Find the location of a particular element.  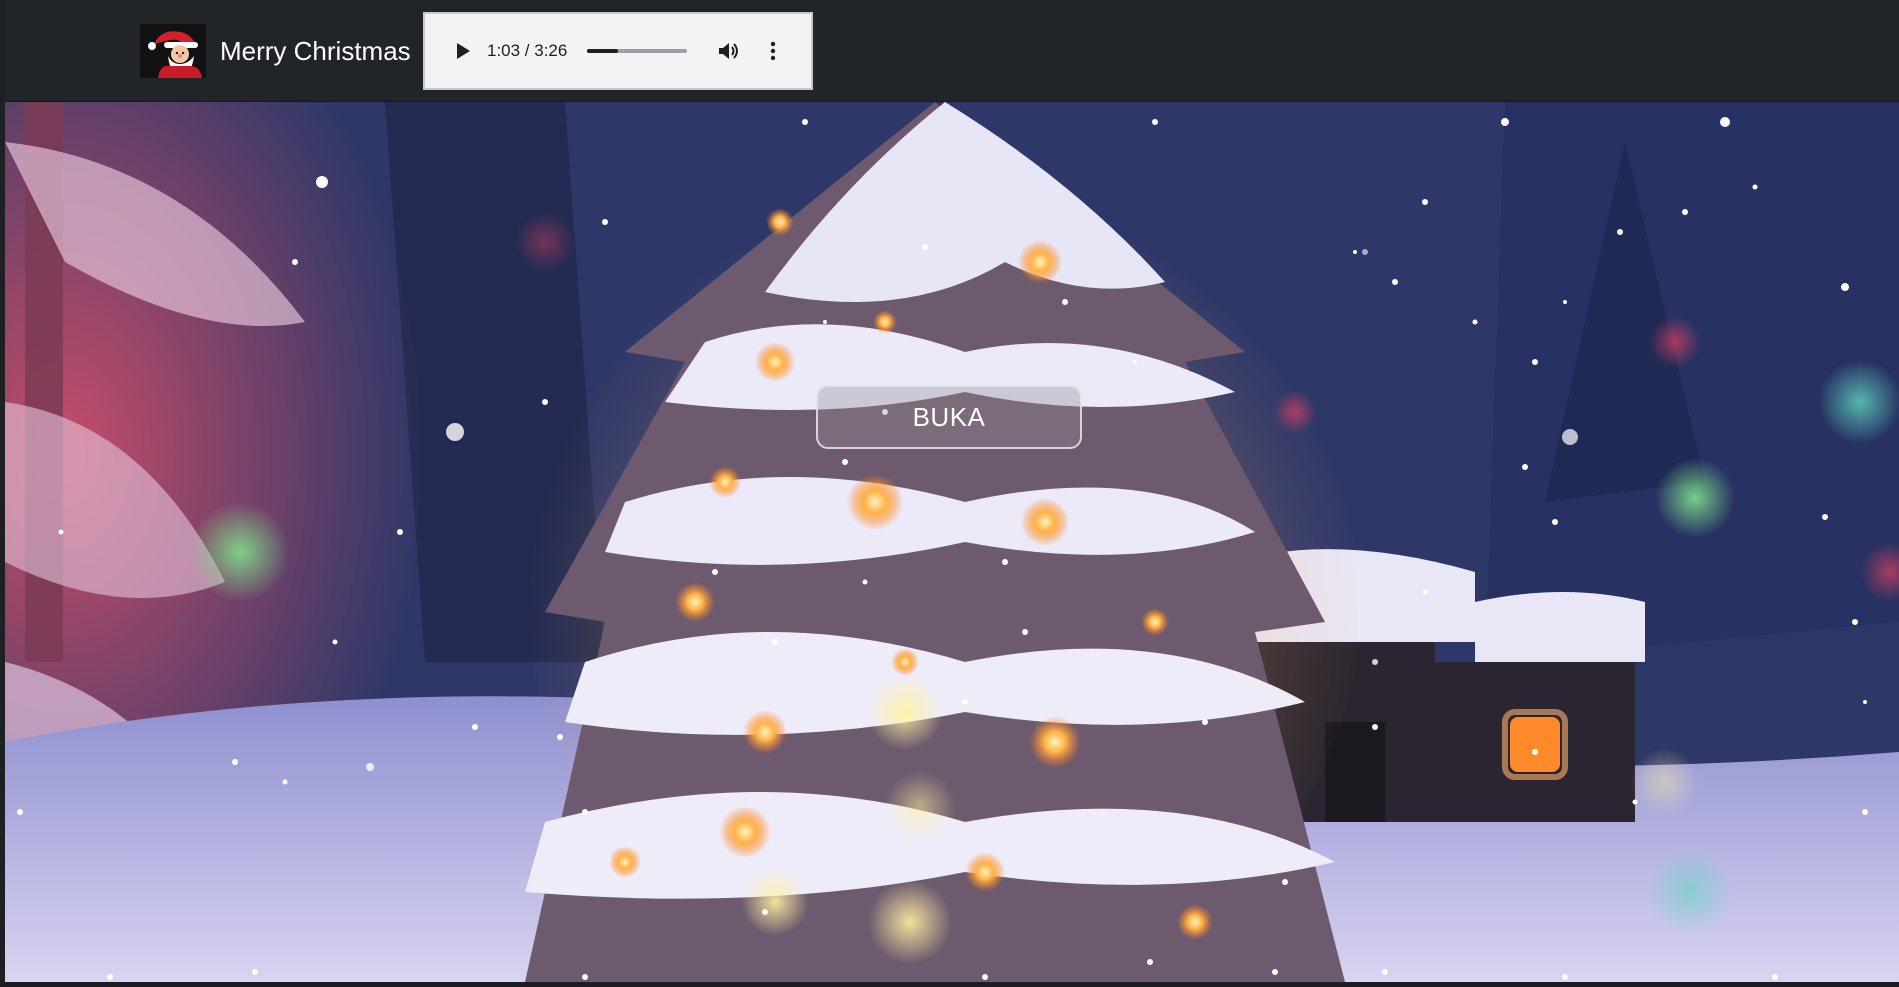

audio-progress-fill is located at coordinates (602, 51).